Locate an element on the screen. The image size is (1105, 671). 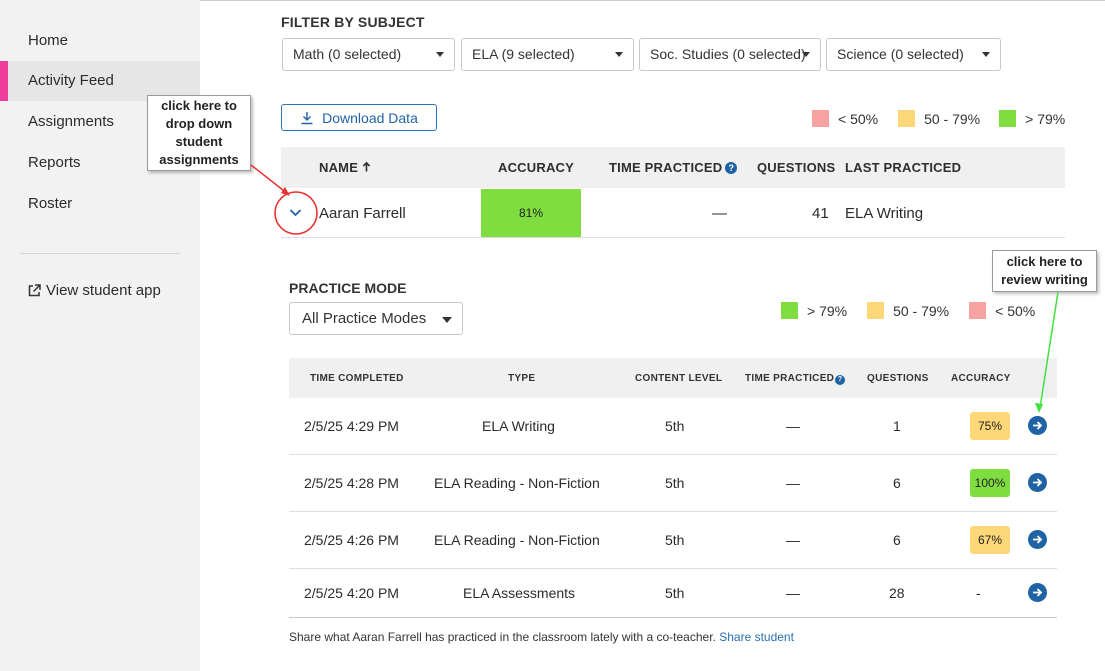
row-accuracy-empty: - is located at coordinates (978, 593).